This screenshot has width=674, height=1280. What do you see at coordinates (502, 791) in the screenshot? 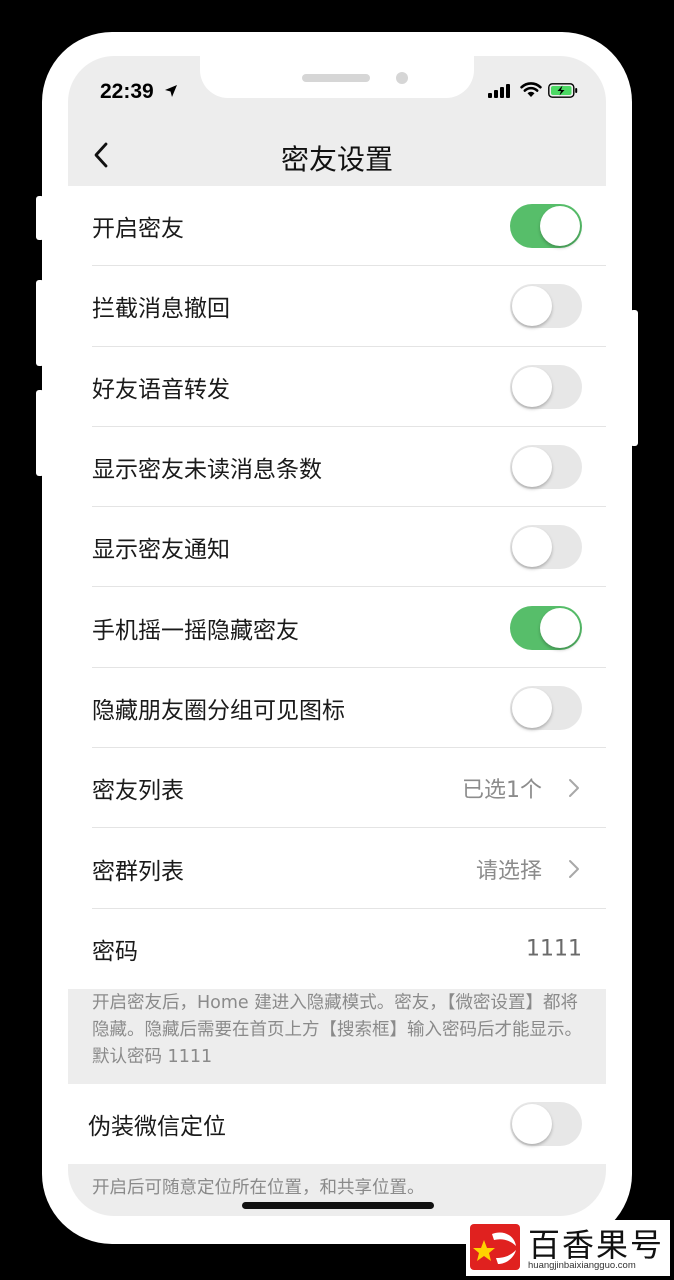
I see `setting-value: 已选1个` at bounding box center [502, 791].